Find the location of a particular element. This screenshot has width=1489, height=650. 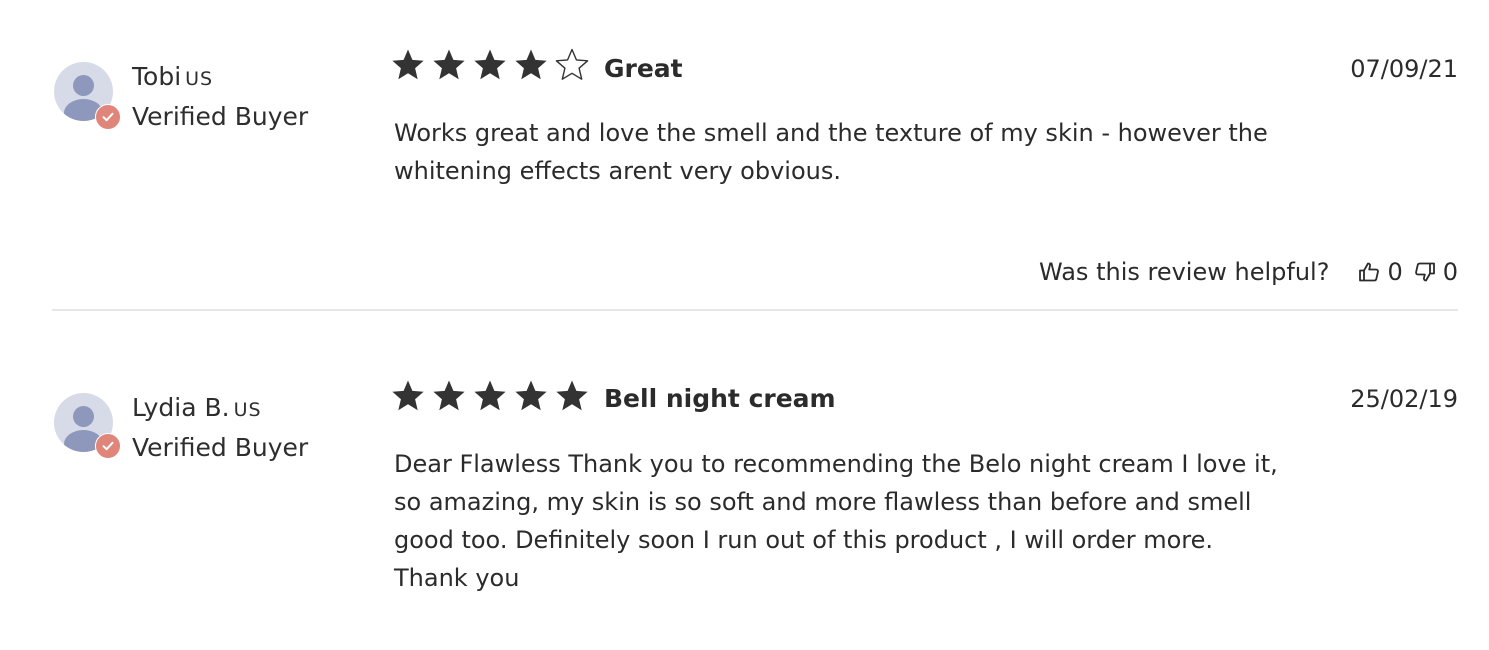

review-date: 07/09/21 is located at coordinates (1404, 69).